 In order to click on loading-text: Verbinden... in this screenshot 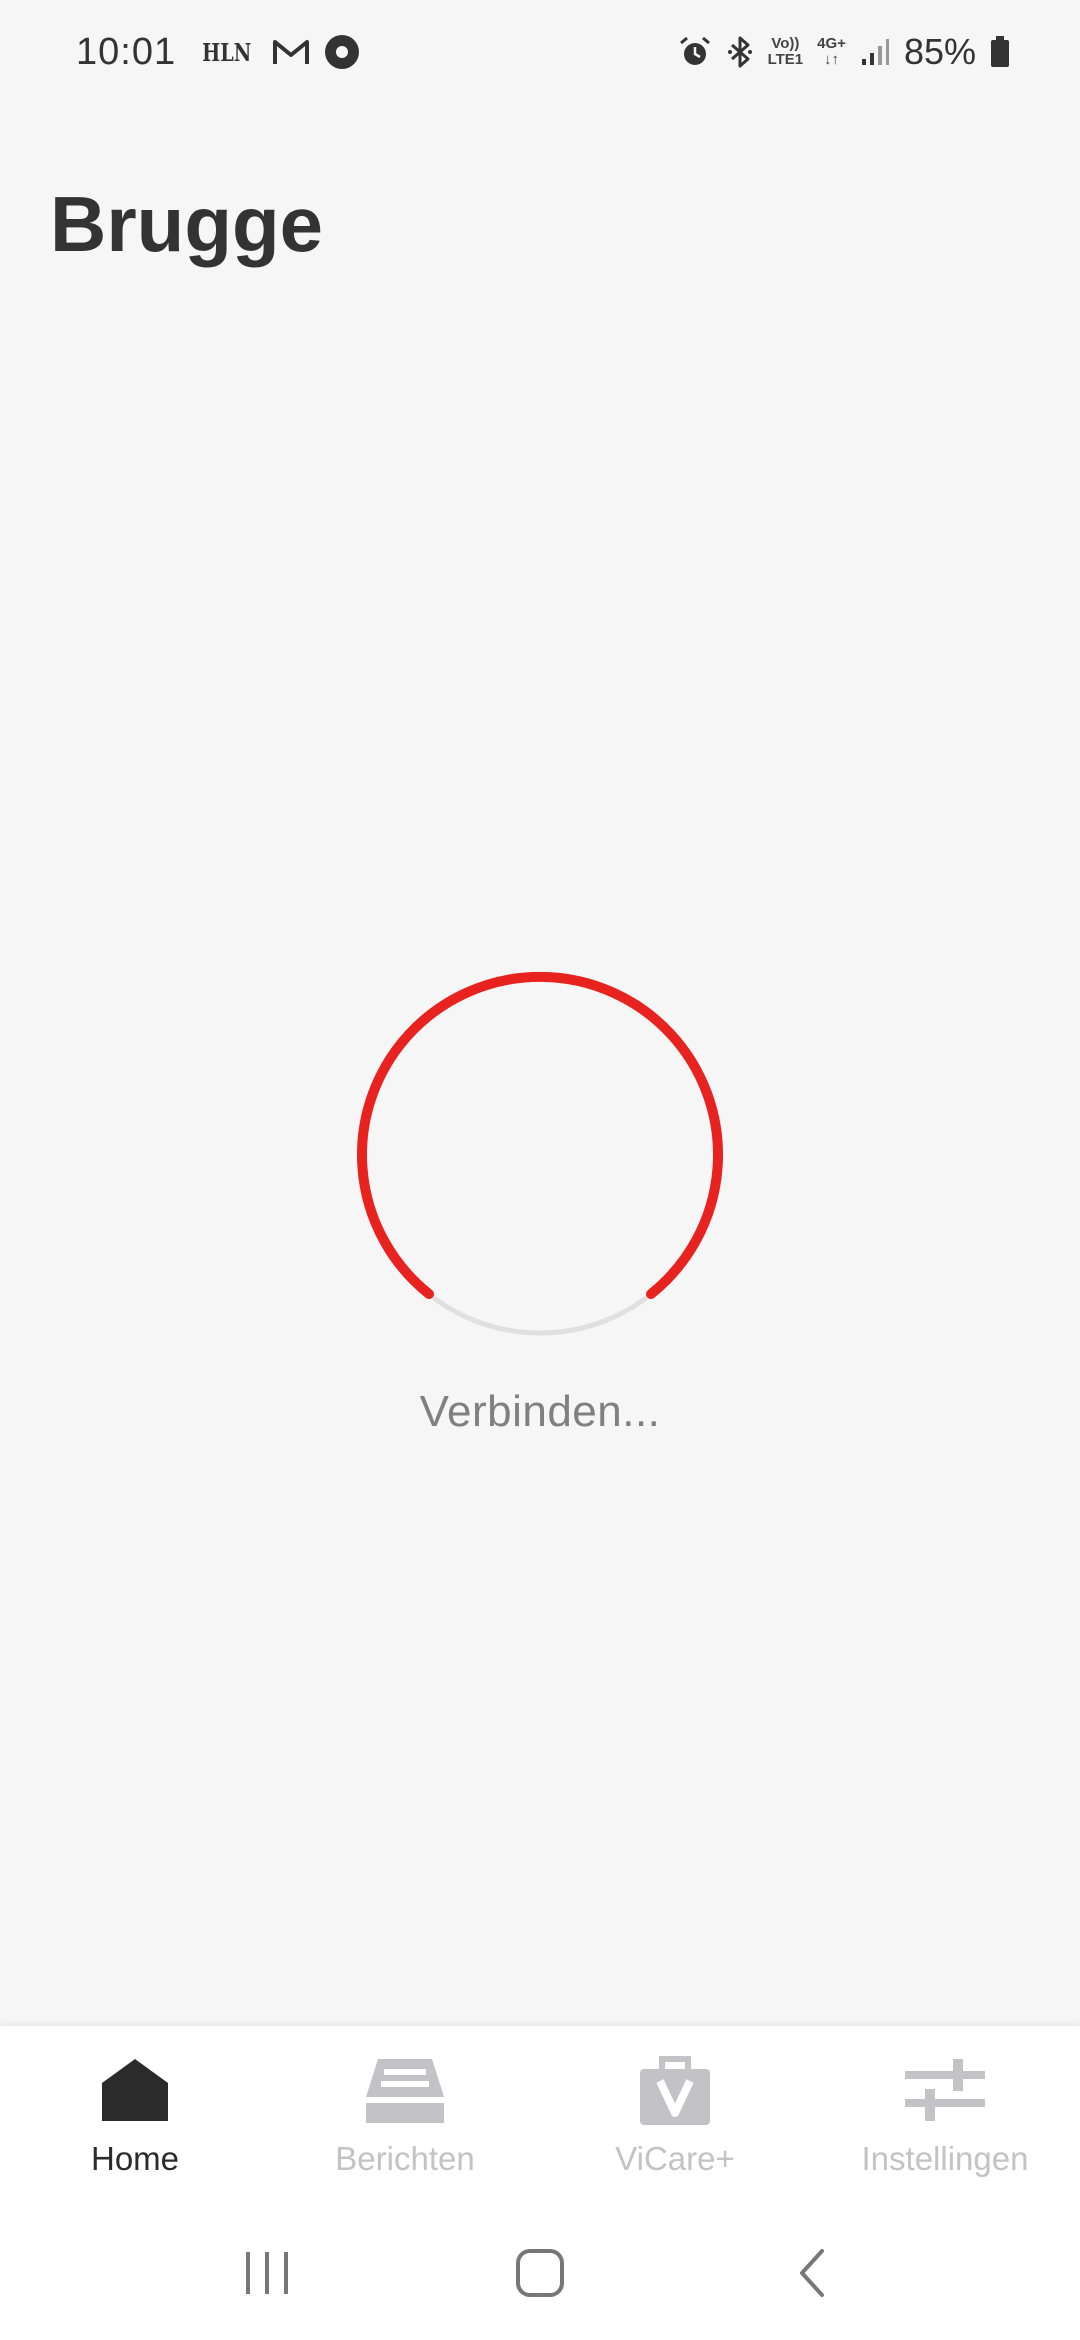, I will do `click(540, 1411)`.